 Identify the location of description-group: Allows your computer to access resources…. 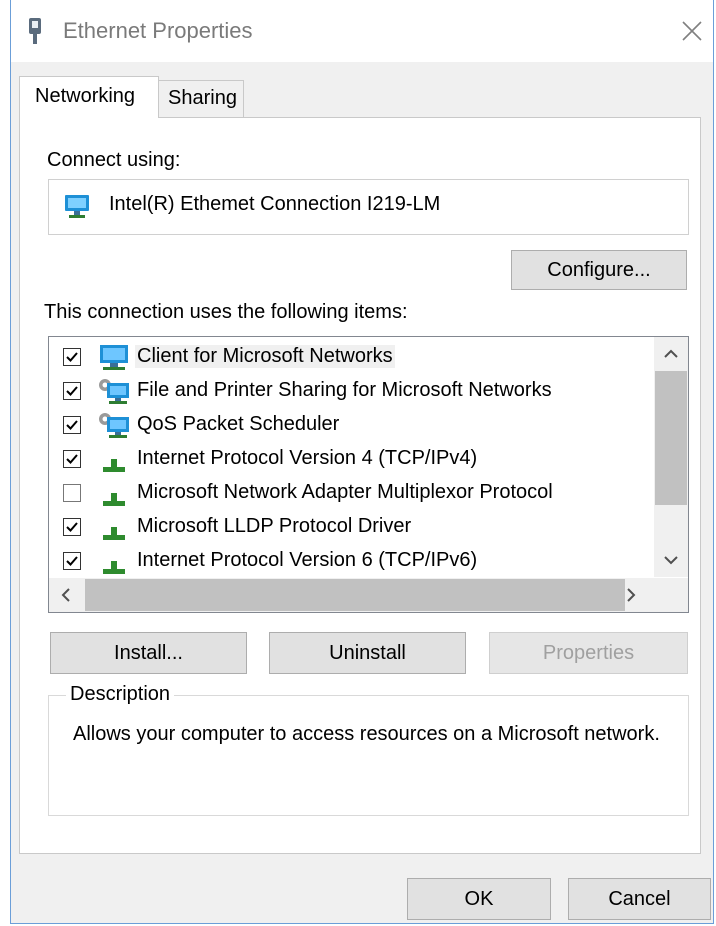
(368, 755).